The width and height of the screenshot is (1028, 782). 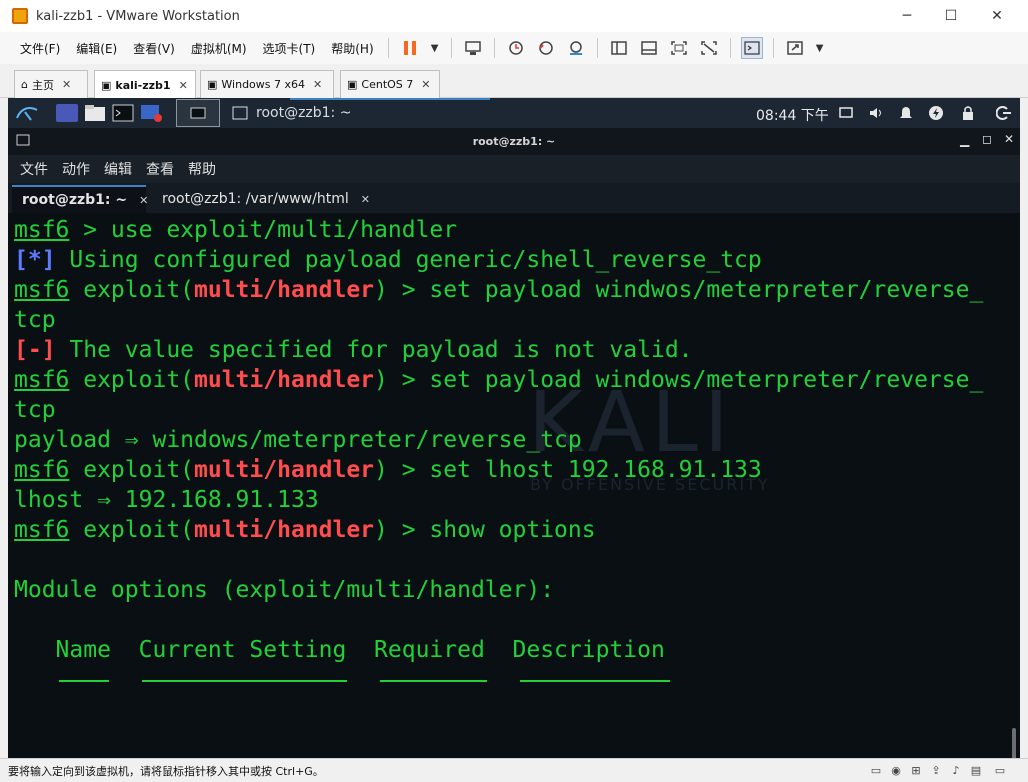 I want to click on terminal-tab-home: root@zzb1: ~ ✕, so click(x=80, y=199).